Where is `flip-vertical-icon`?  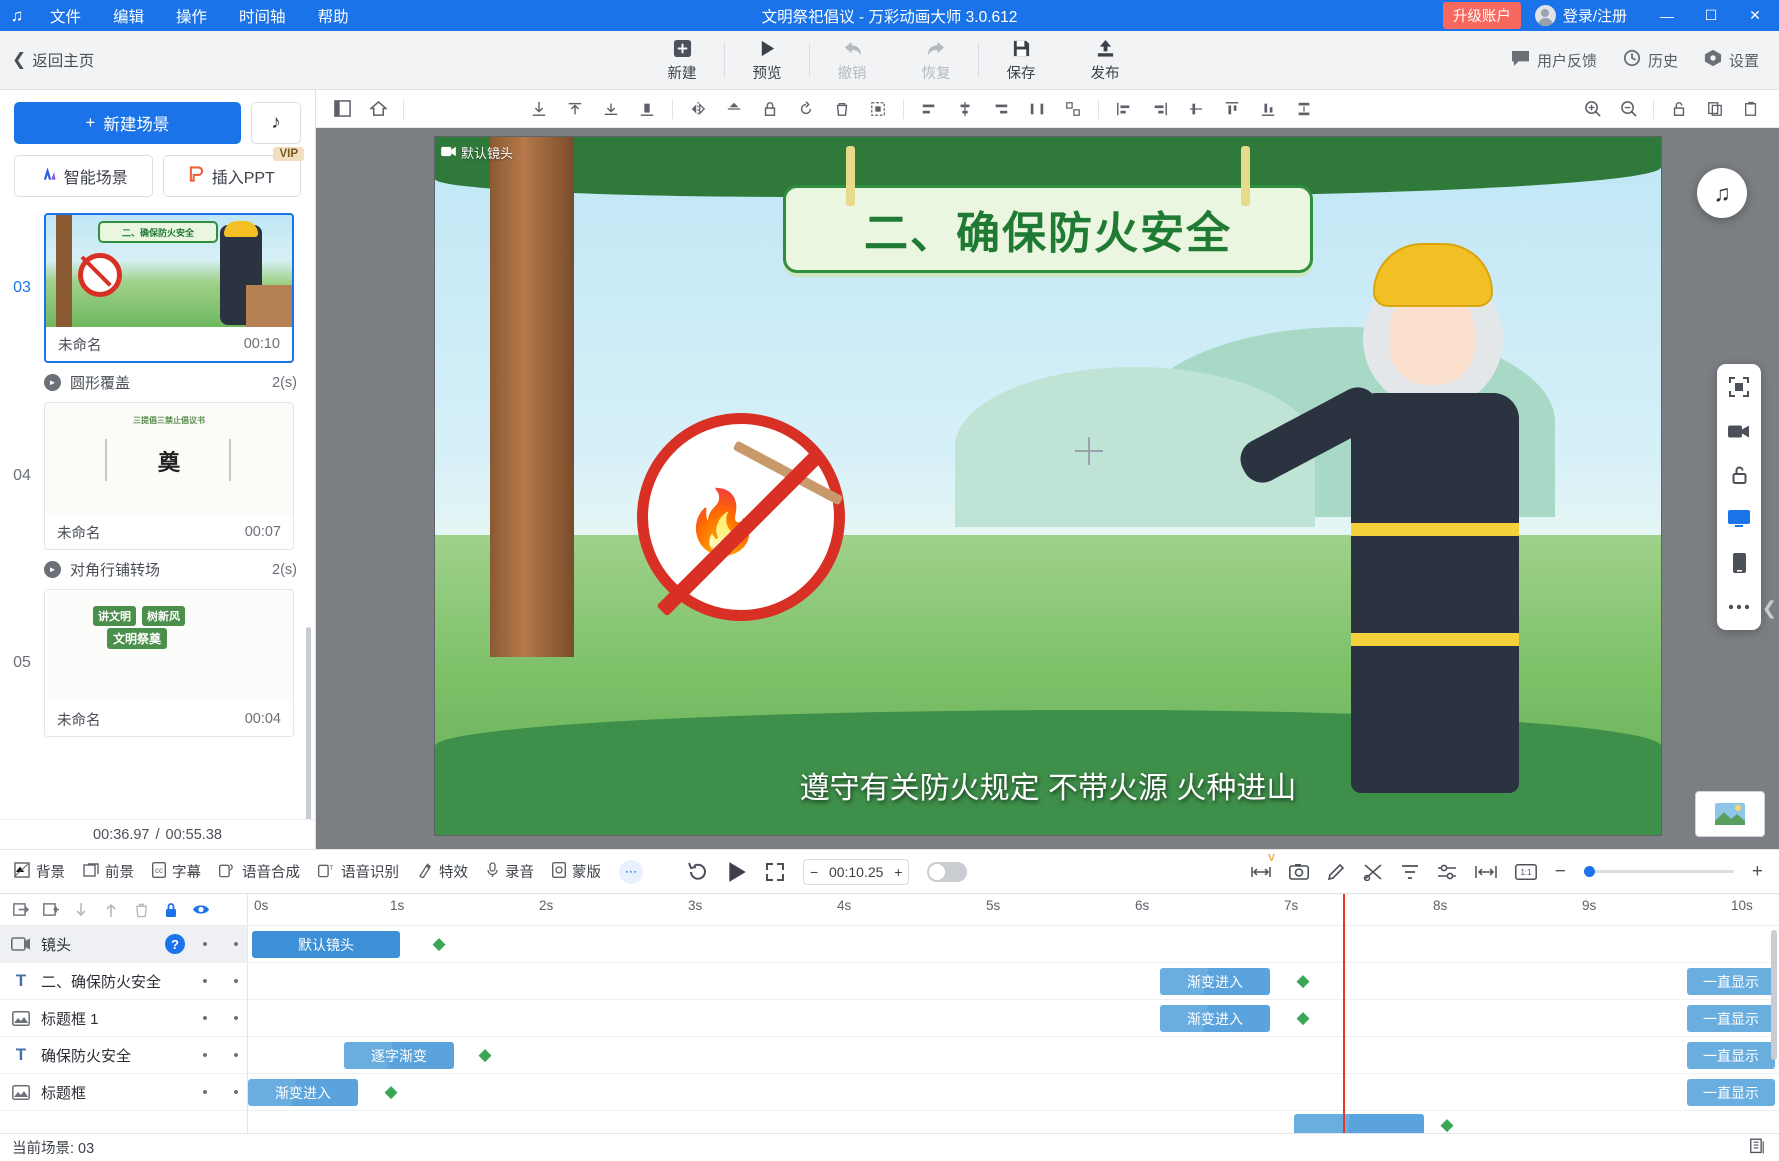
flip-vertical-icon is located at coordinates (734, 109).